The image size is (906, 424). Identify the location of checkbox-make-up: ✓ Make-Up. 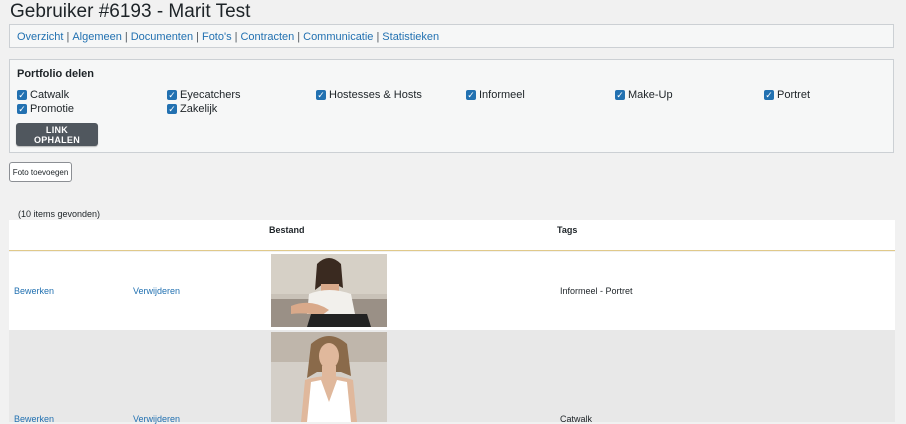
(644, 95).